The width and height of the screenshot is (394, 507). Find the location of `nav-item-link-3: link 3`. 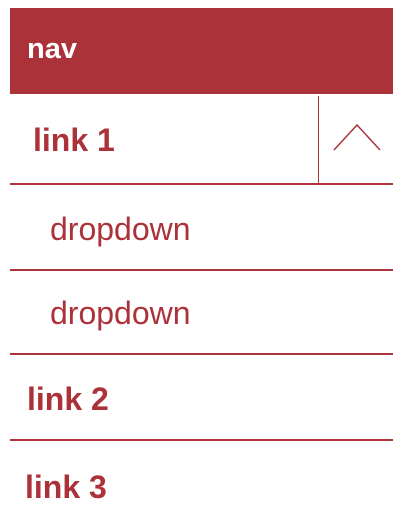

nav-item-link-3: link 3 is located at coordinates (201, 473).